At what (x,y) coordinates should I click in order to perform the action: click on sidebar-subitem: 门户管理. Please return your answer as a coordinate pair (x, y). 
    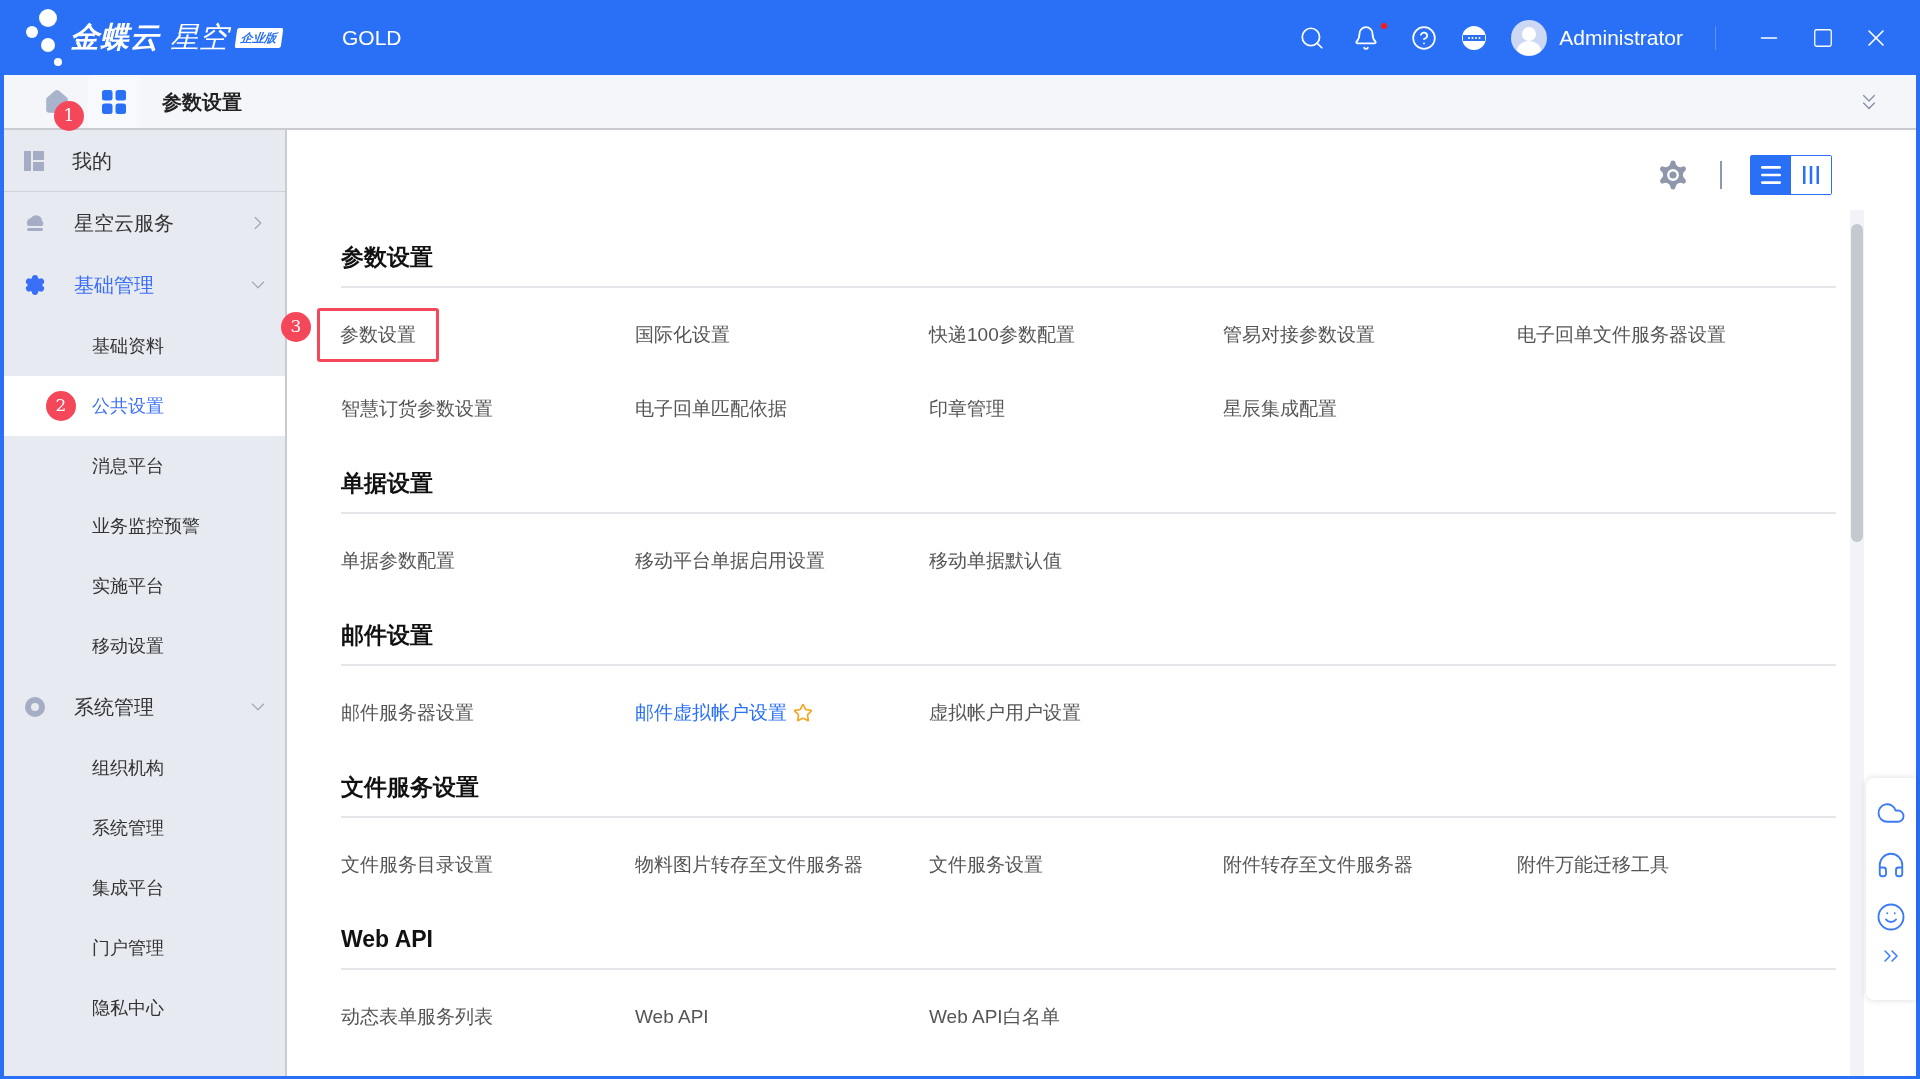
    Looking at the image, I should click on (144, 948).